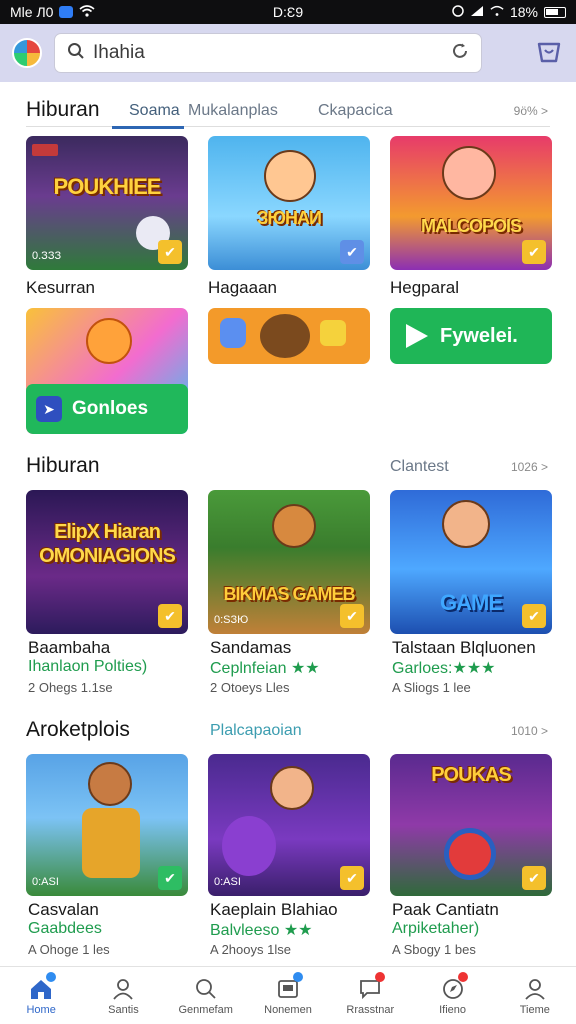 This screenshot has height=1024, width=576. Describe the element at coordinates (534, 1009) in the screenshot. I see `nav-label: Tieme` at that location.